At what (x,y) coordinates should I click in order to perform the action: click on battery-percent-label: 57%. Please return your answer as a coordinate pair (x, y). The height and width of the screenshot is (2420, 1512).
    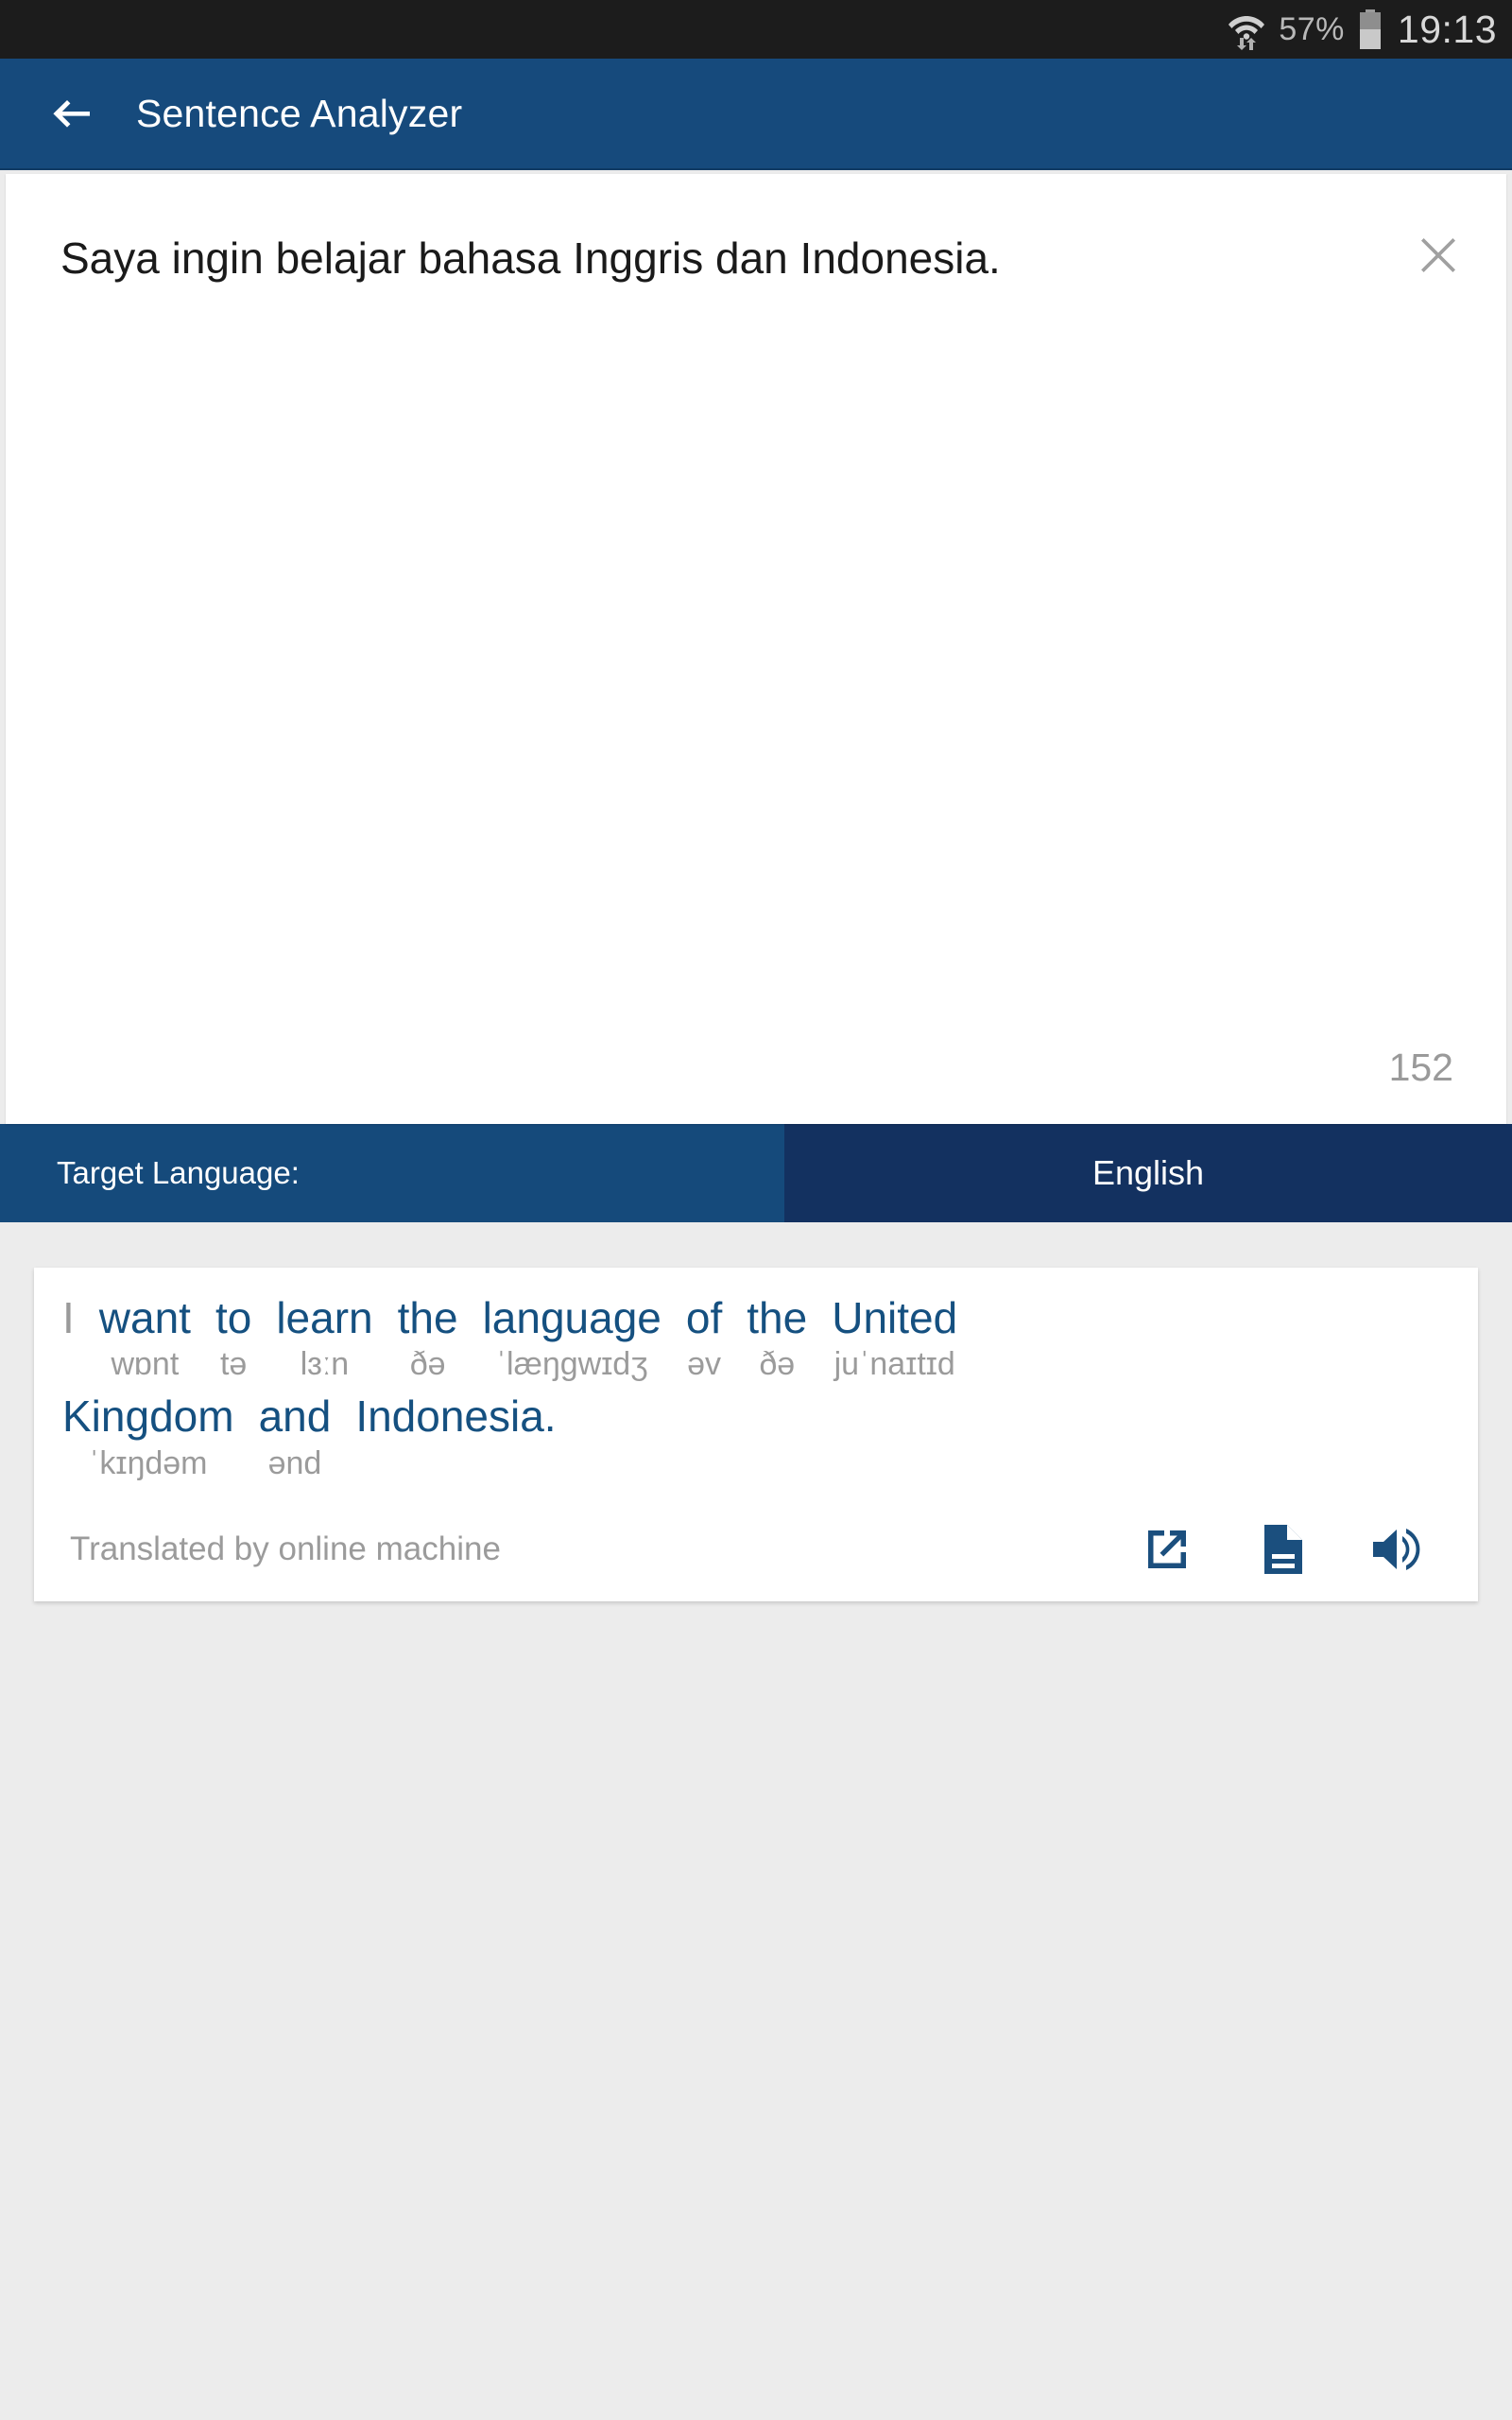
    Looking at the image, I should click on (1312, 28).